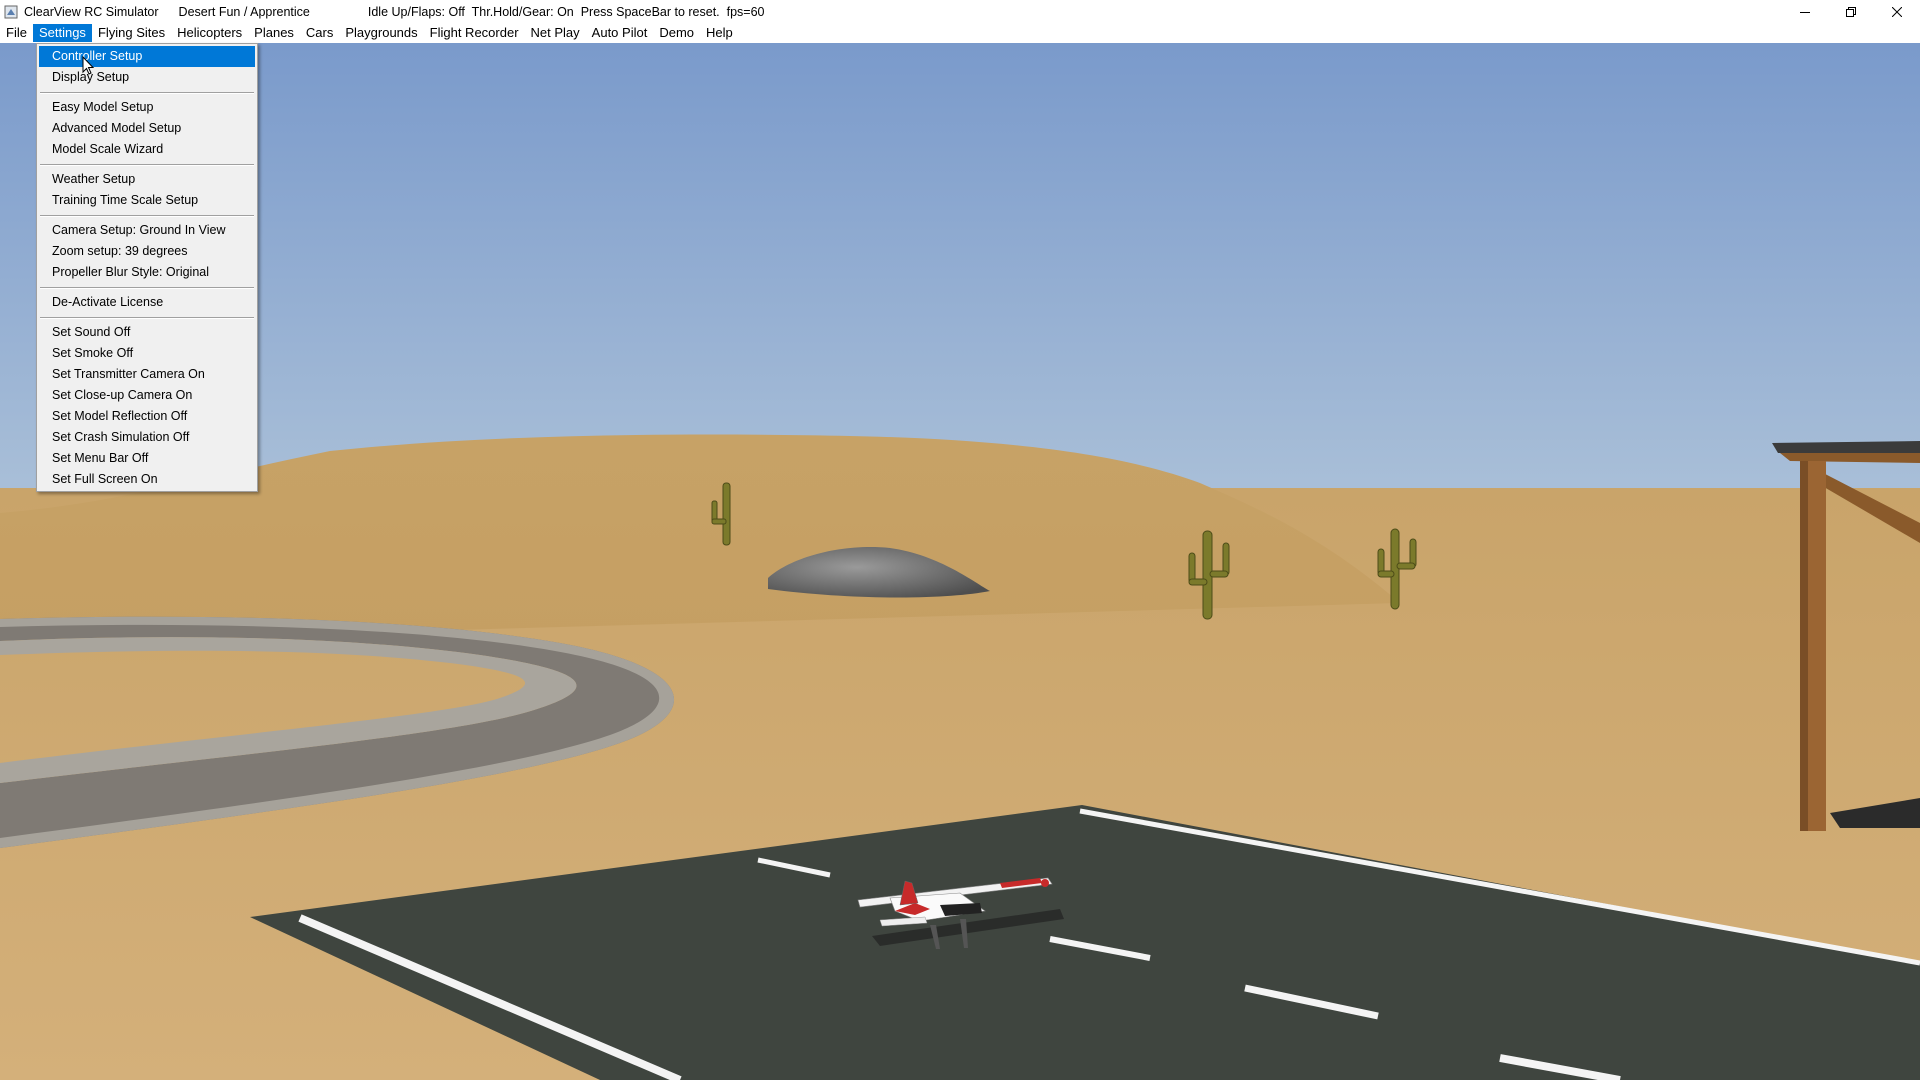  Describe the element at coordinates (147, 302) in the screenshot. I see `menu-deactivate-license: De-Activate License` at that location.